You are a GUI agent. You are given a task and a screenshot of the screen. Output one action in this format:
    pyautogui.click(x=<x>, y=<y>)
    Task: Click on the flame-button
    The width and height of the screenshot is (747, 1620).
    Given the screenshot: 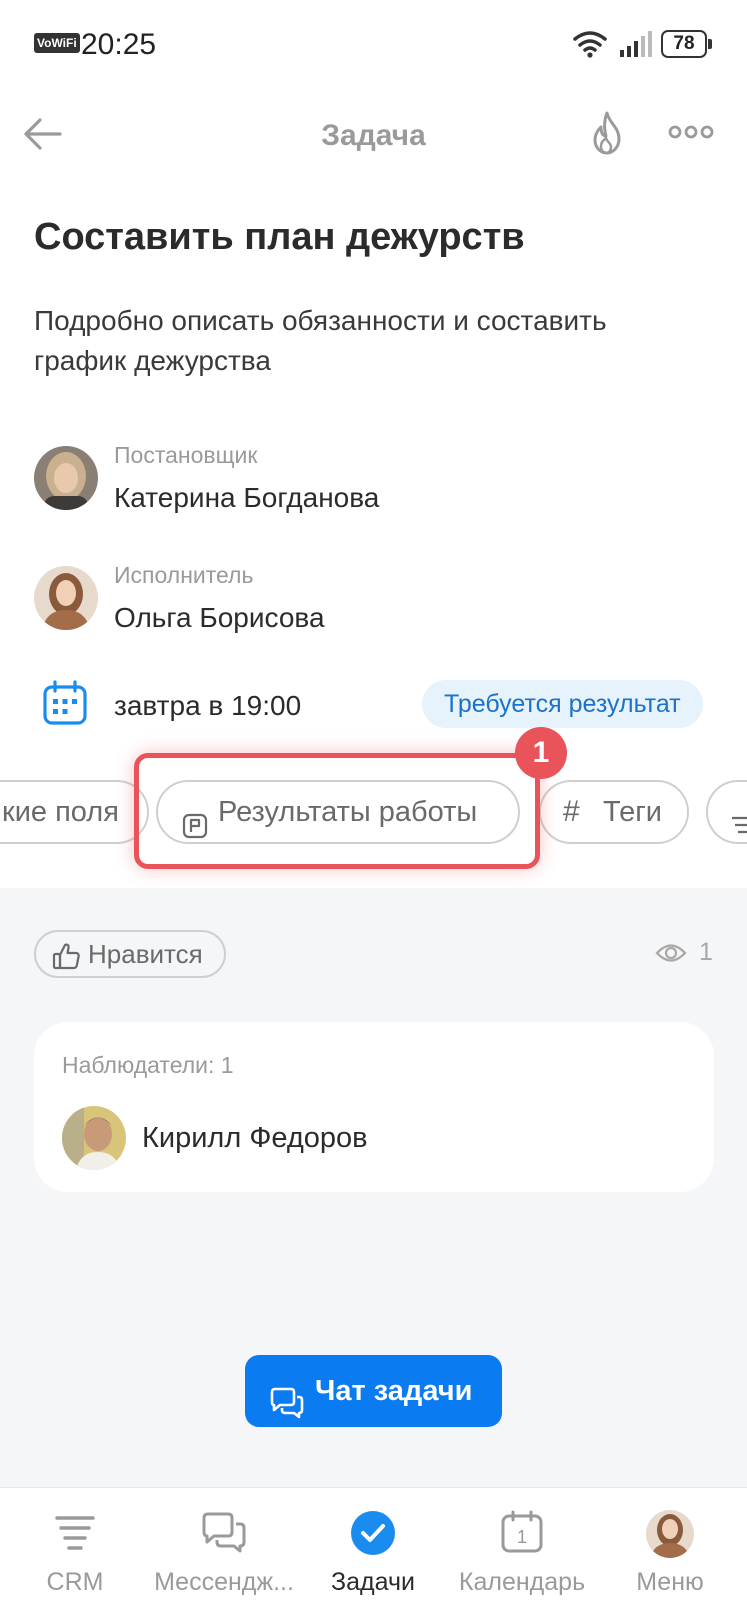 What is the action you would take?
    pyautogui.click(x=607, y=133)
    